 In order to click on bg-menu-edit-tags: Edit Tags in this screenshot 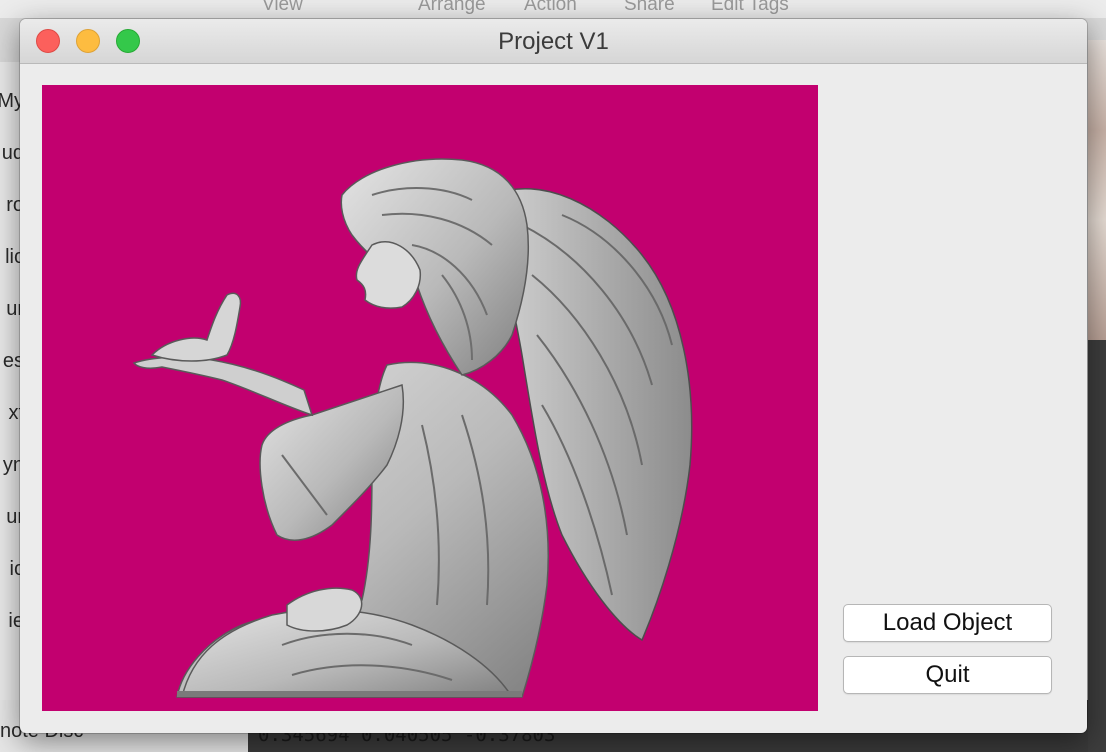, I will do `click(750, 7)`.